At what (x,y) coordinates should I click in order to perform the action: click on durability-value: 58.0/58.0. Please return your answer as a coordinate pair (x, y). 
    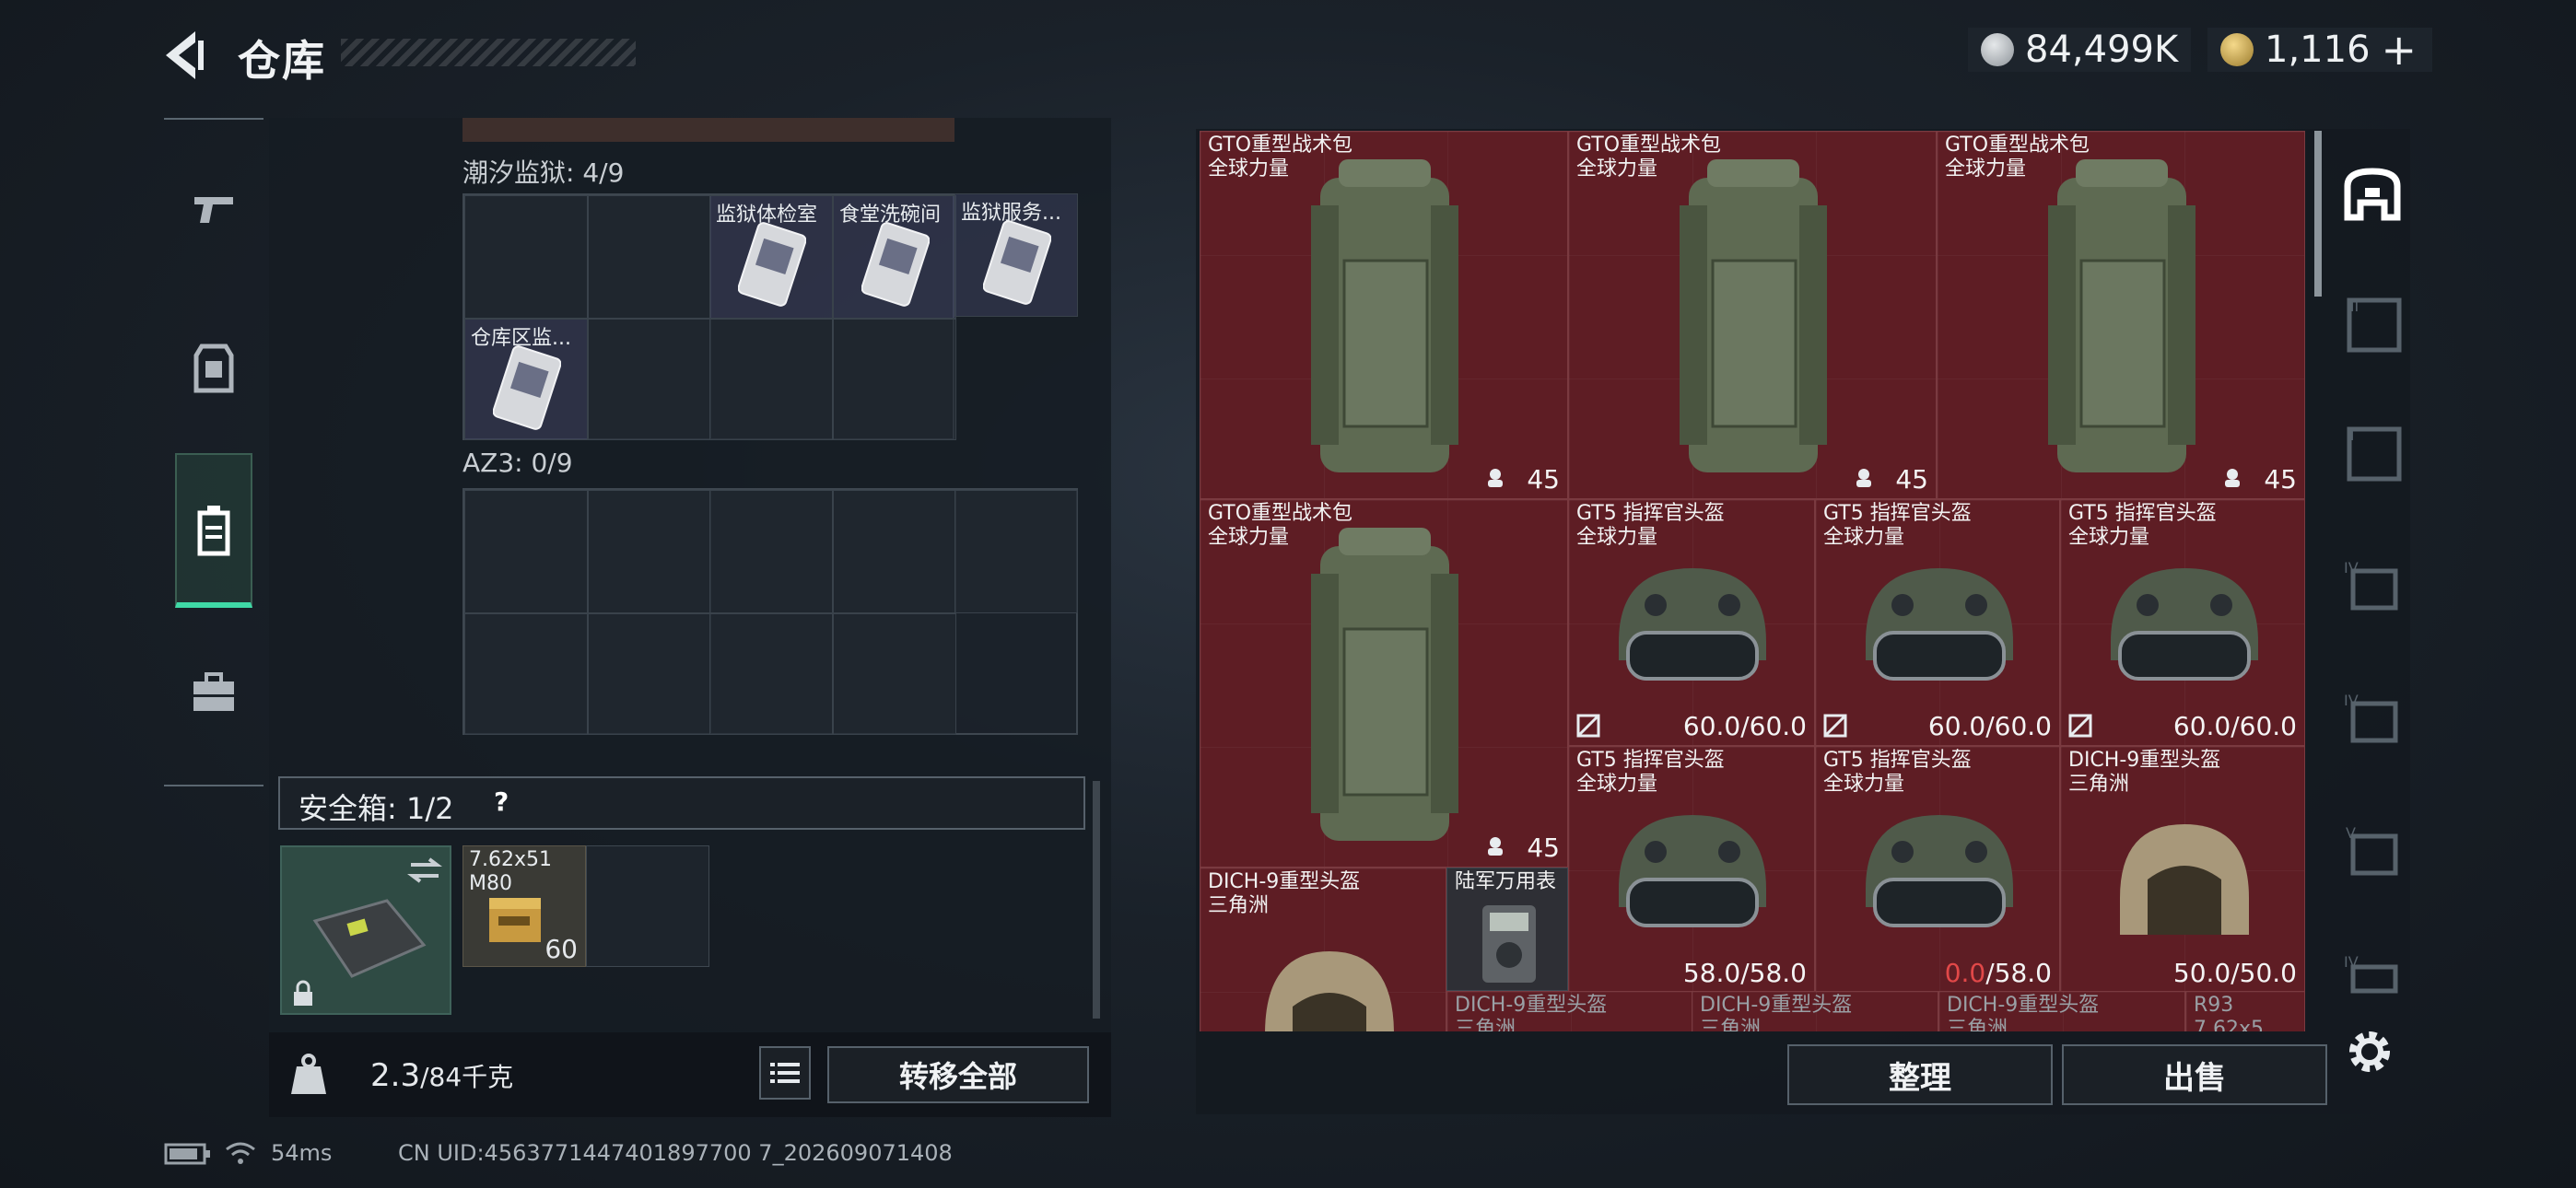
    Looking at the image, I should click on (1745, 973).